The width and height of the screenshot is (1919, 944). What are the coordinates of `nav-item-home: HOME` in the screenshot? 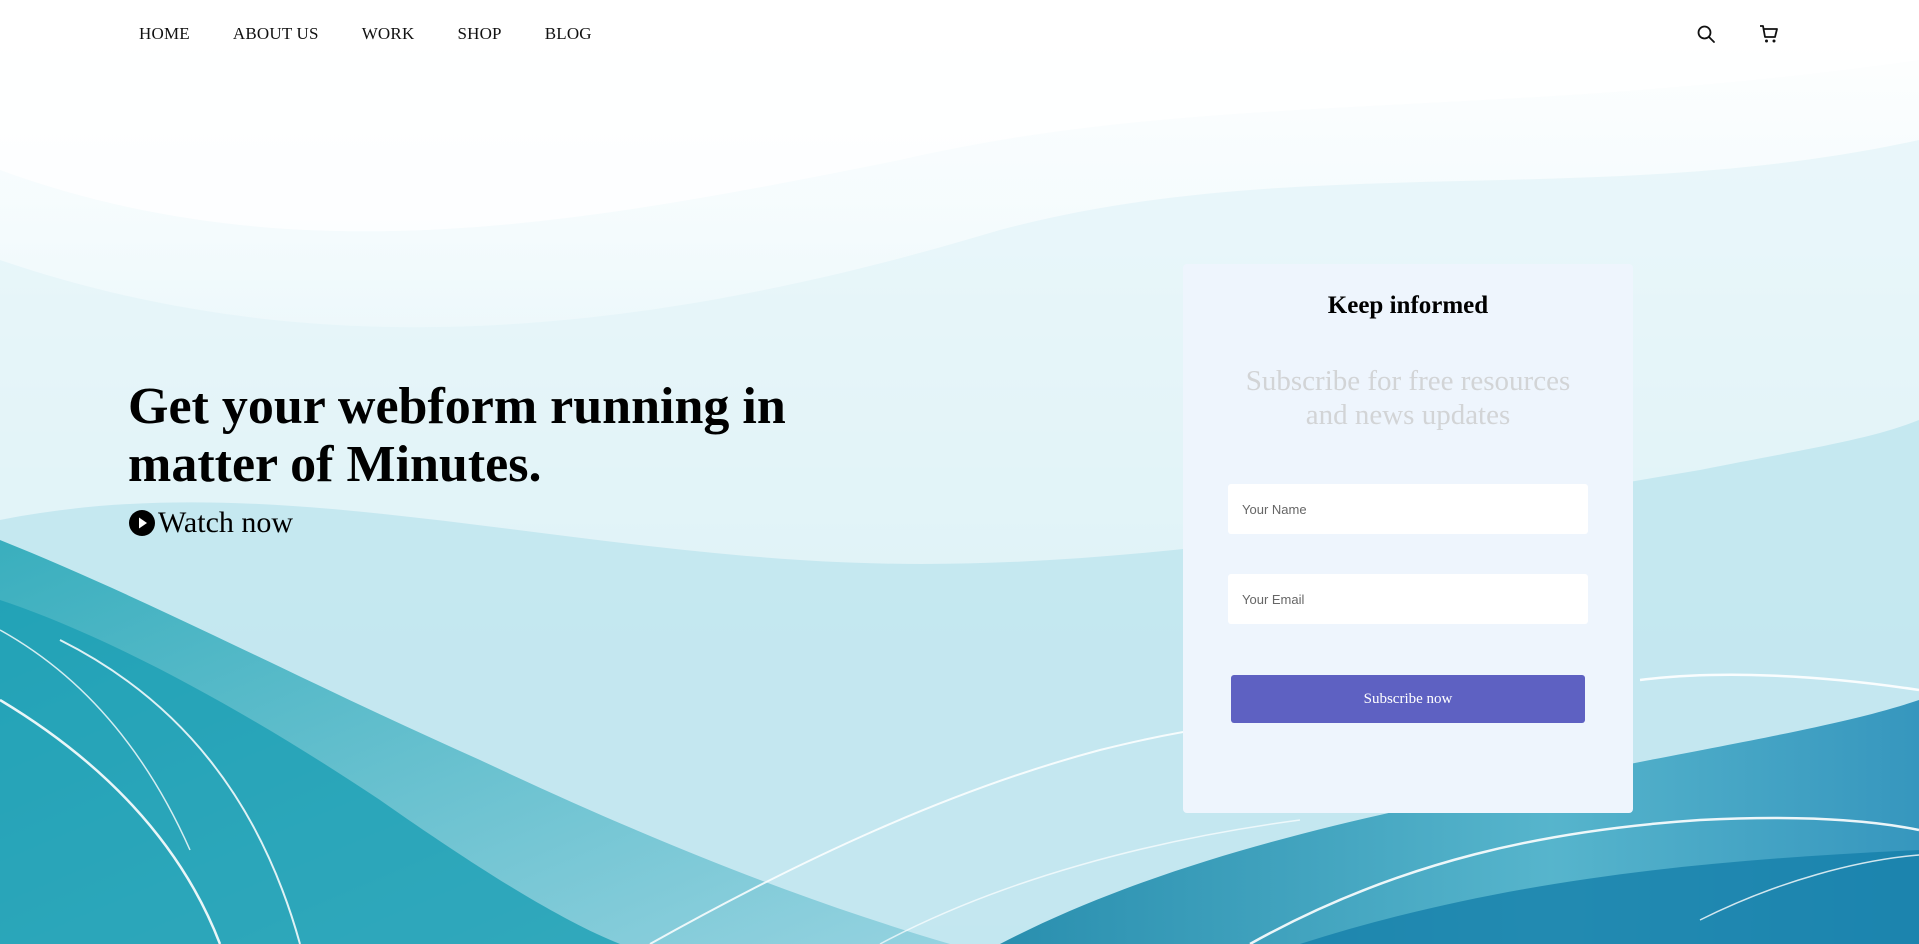 It's located at (164, 34).